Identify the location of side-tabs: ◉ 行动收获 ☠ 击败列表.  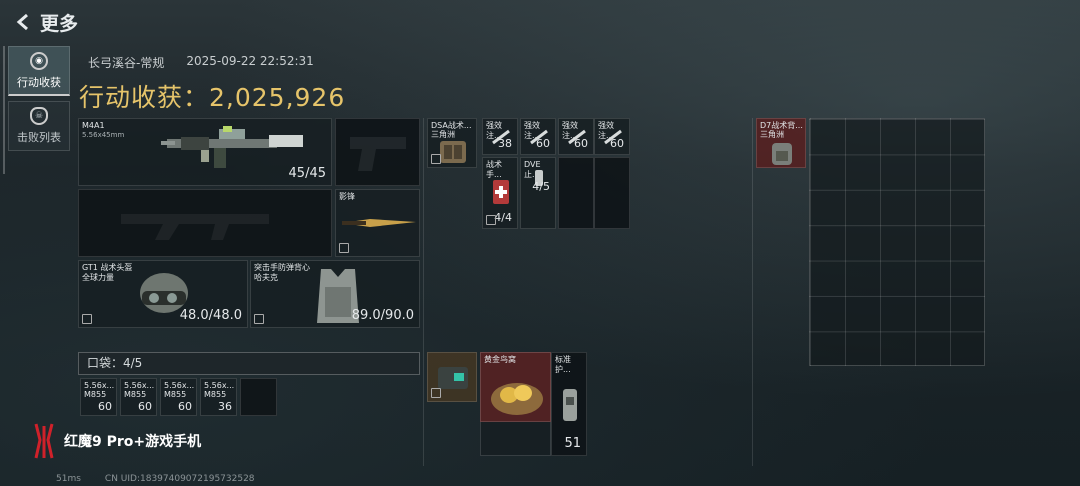
(40, 101).